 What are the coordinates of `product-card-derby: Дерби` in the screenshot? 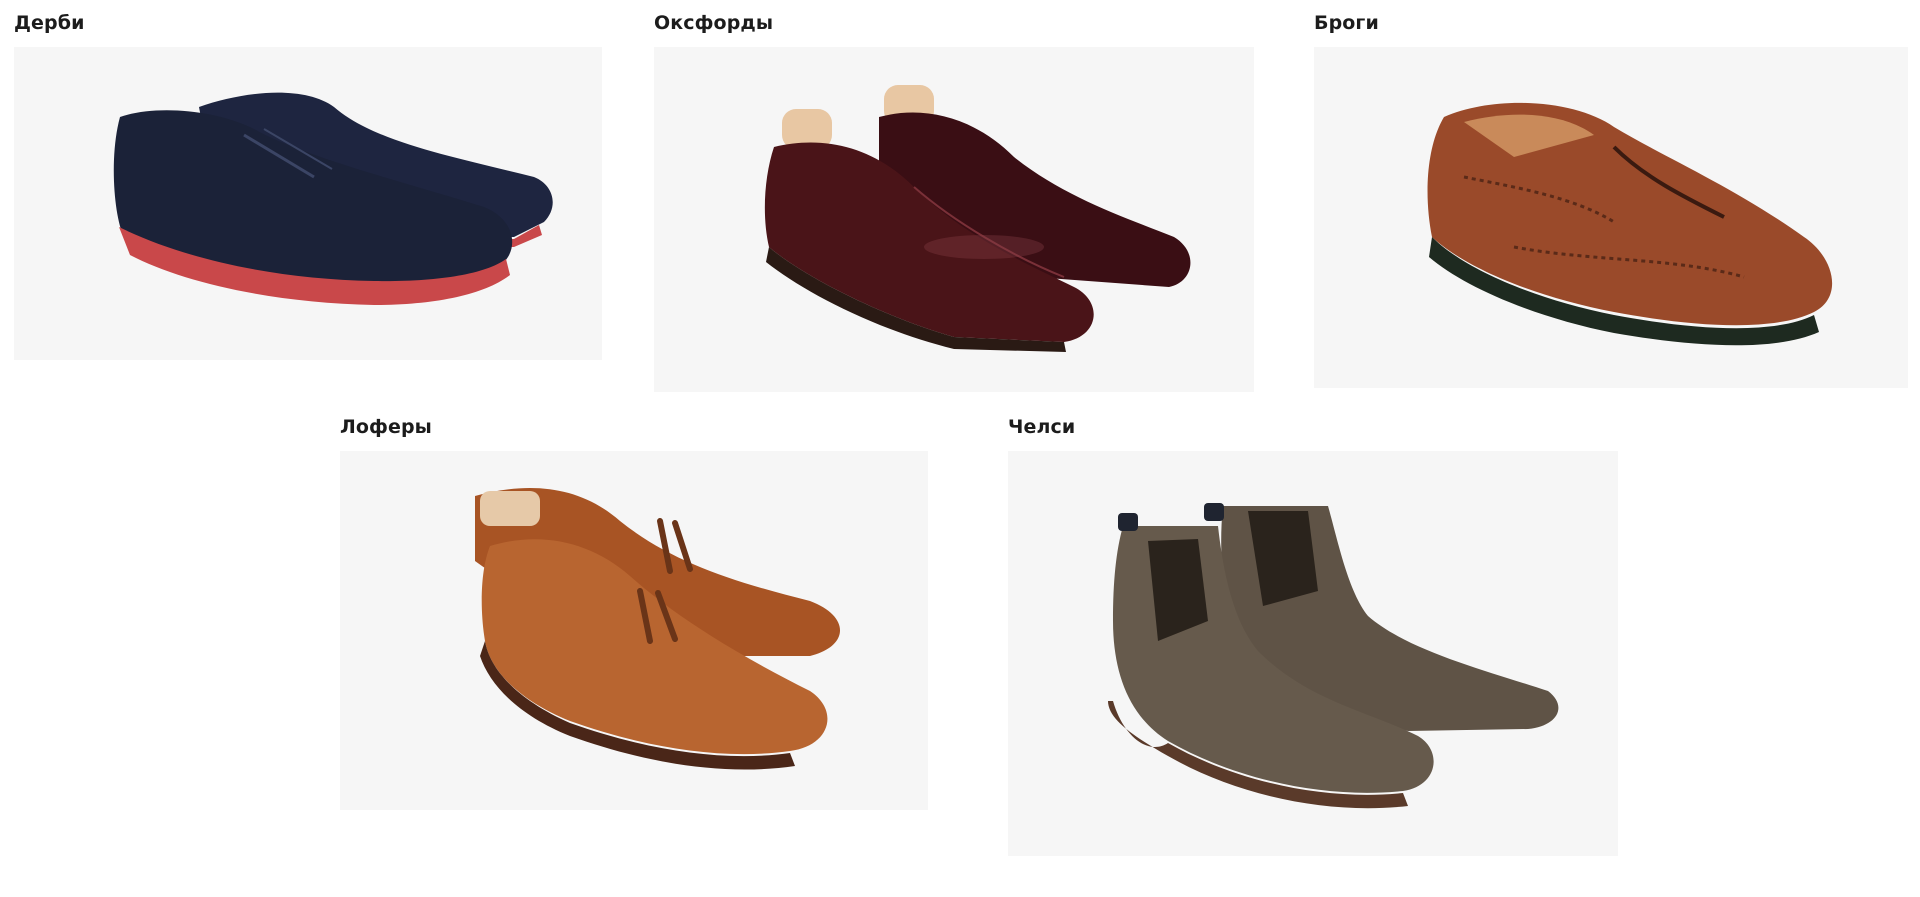 It's located at (309, 187).